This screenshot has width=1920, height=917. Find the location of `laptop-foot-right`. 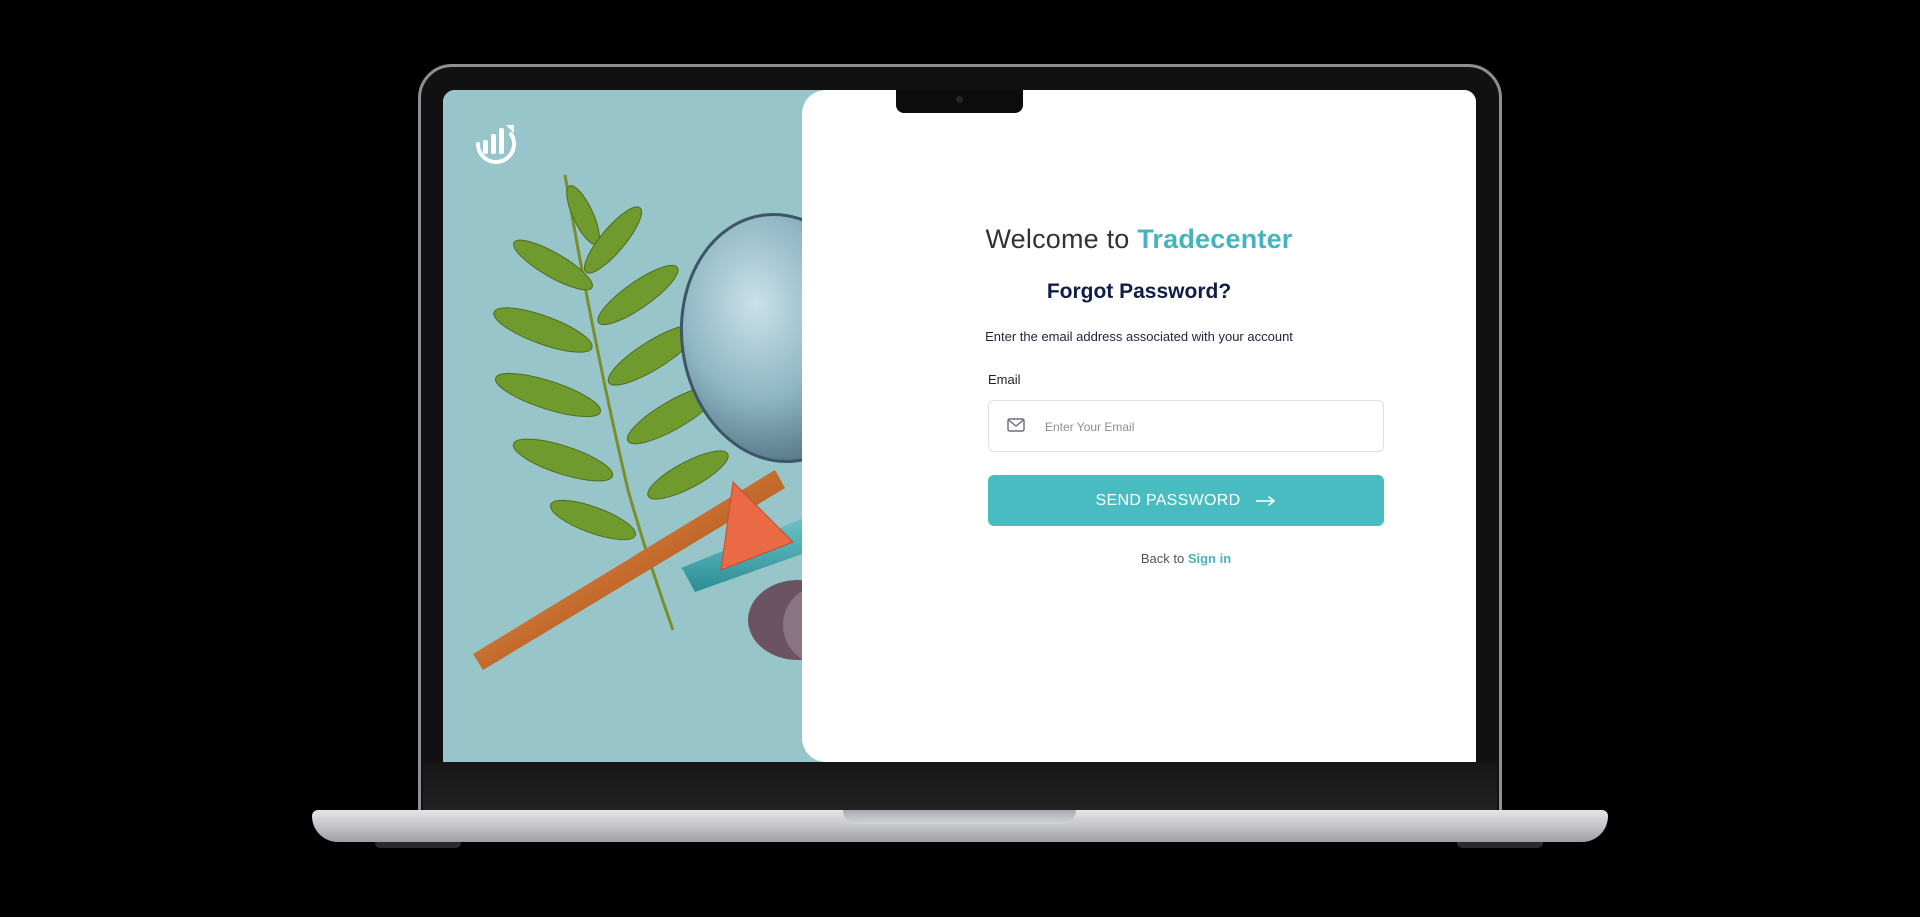

laptop-foot-right is located at coordinates (1500, 845).